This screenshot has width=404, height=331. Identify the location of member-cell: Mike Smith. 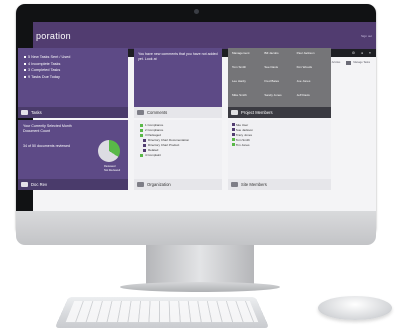
(239, 94).